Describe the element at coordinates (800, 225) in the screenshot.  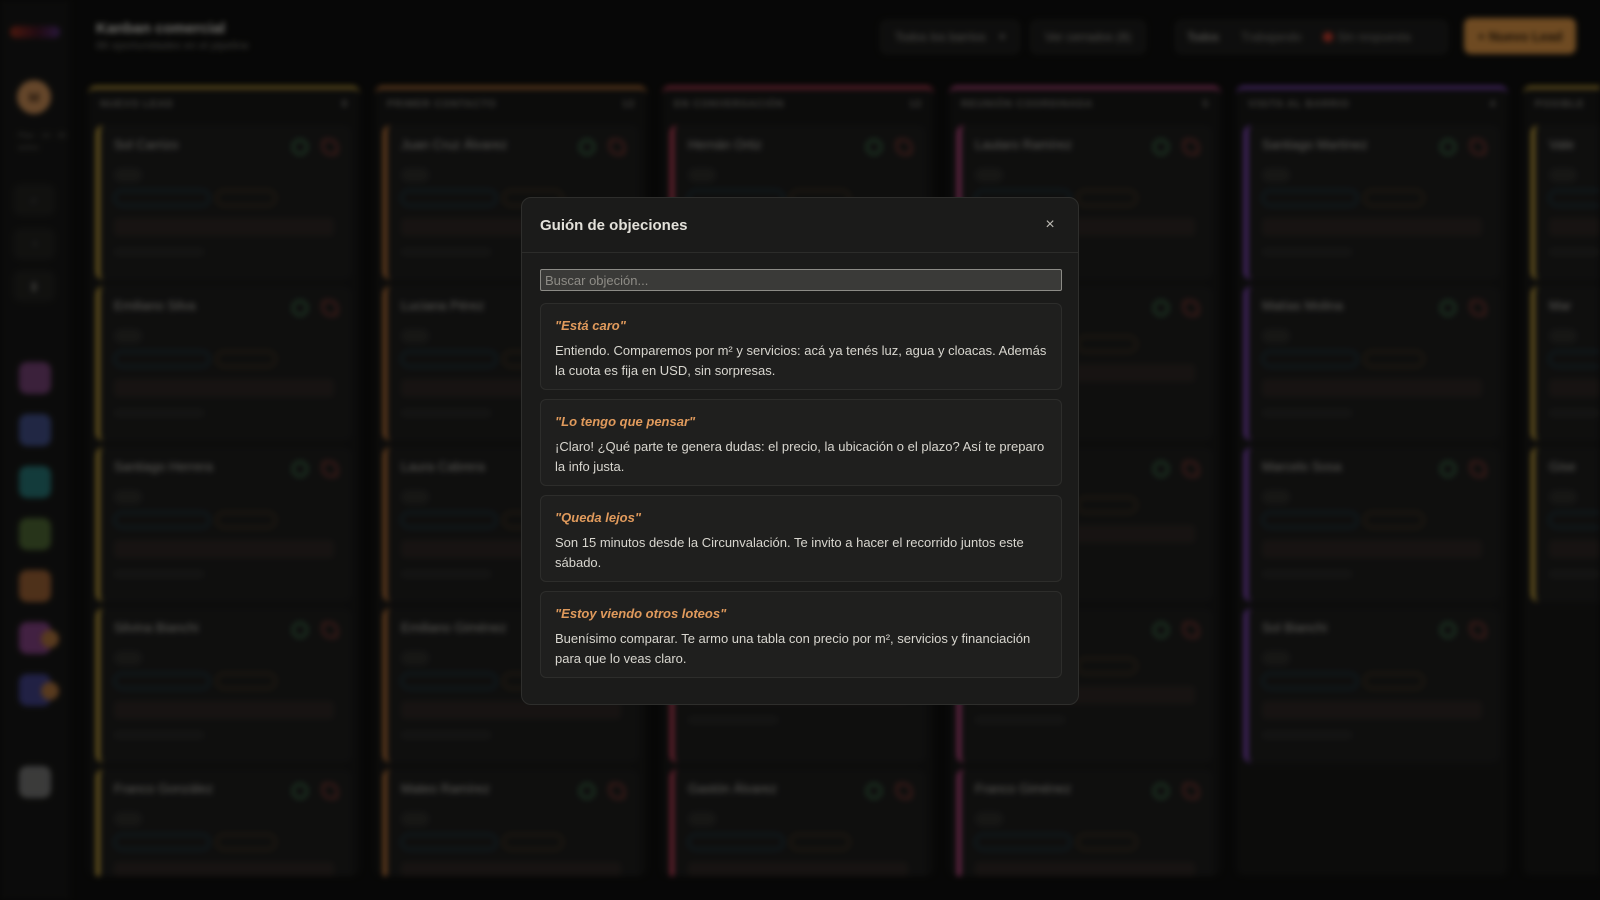
I see `modal-header: Guión de objeciones ×` at that location.